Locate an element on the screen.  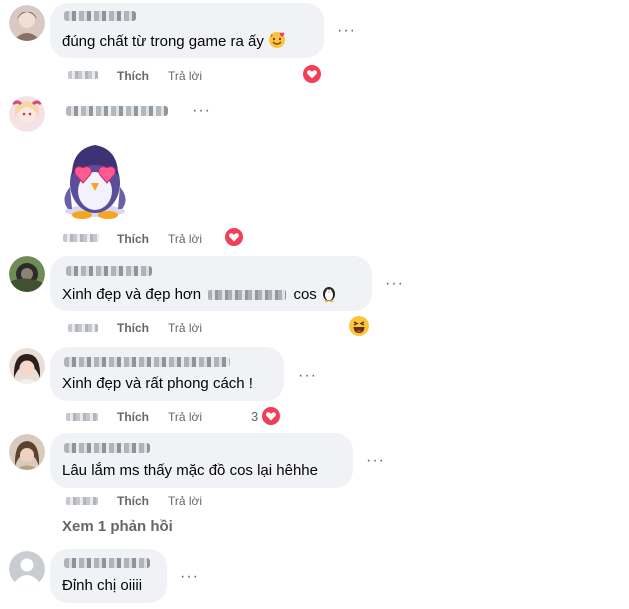
penguin-icon is located at coordinates (329, 296).